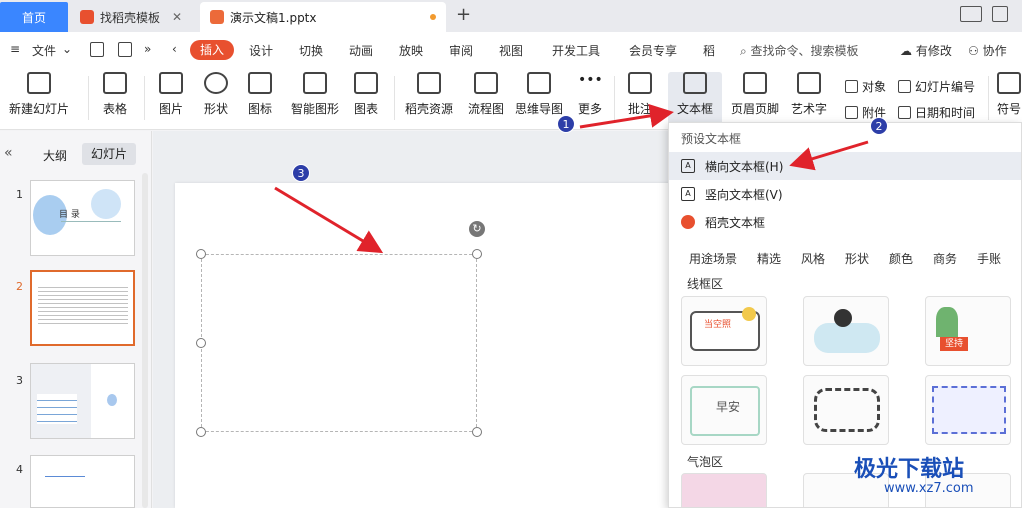 Image resolution: width=1022 pixels, height=508 pixels. Describe the element at coordinates (879, 126) in the screenshot. I see `annotation-badge-2: 2` at that location.